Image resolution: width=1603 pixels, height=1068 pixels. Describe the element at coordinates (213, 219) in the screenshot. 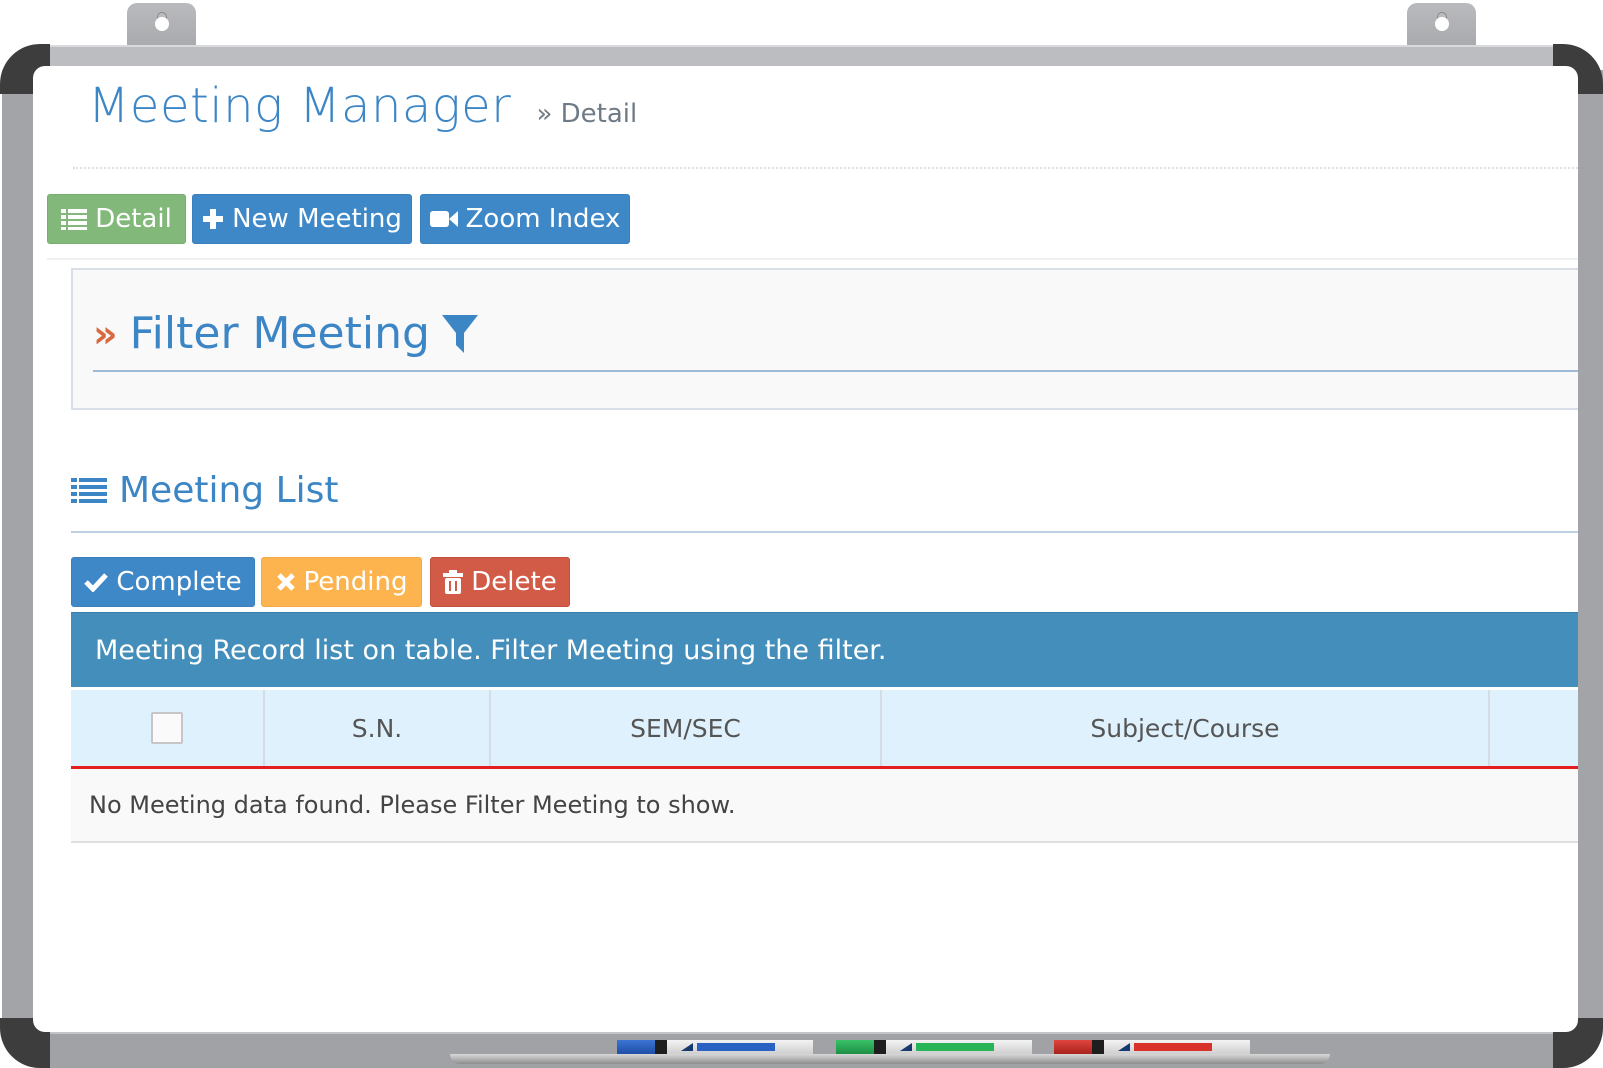

I see `plus-icon` at that location.